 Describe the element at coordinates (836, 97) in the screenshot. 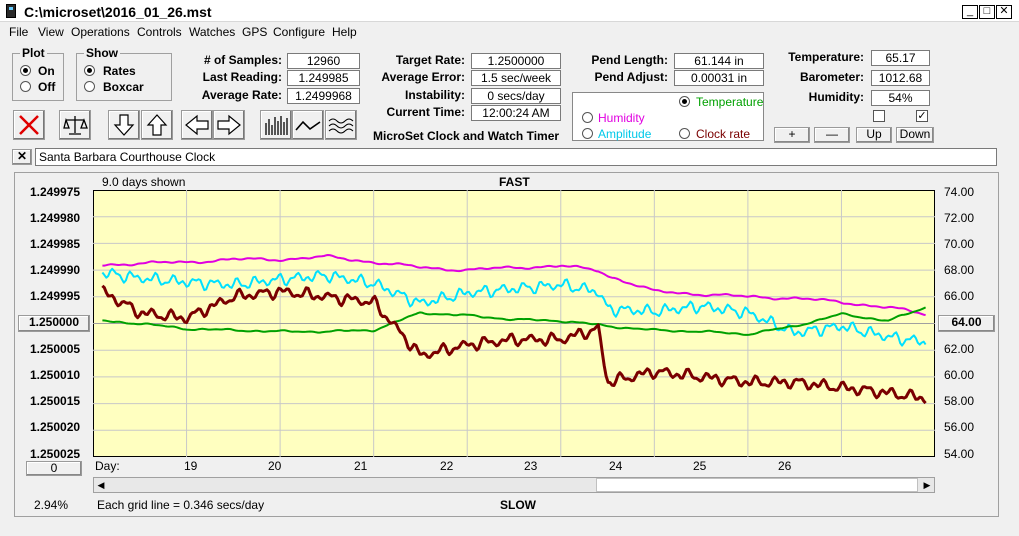

I see `humidity-label: Humidity:` at that location.